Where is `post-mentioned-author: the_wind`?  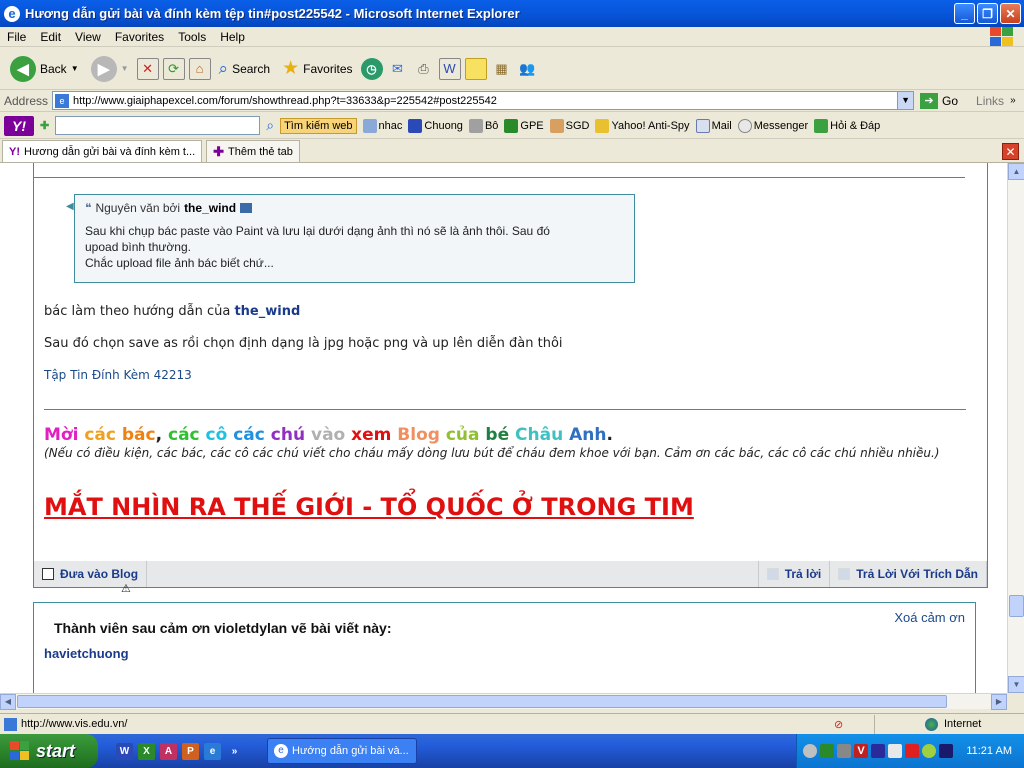
post-mentioned-author: the_wind is located at coordinates (267, 311).